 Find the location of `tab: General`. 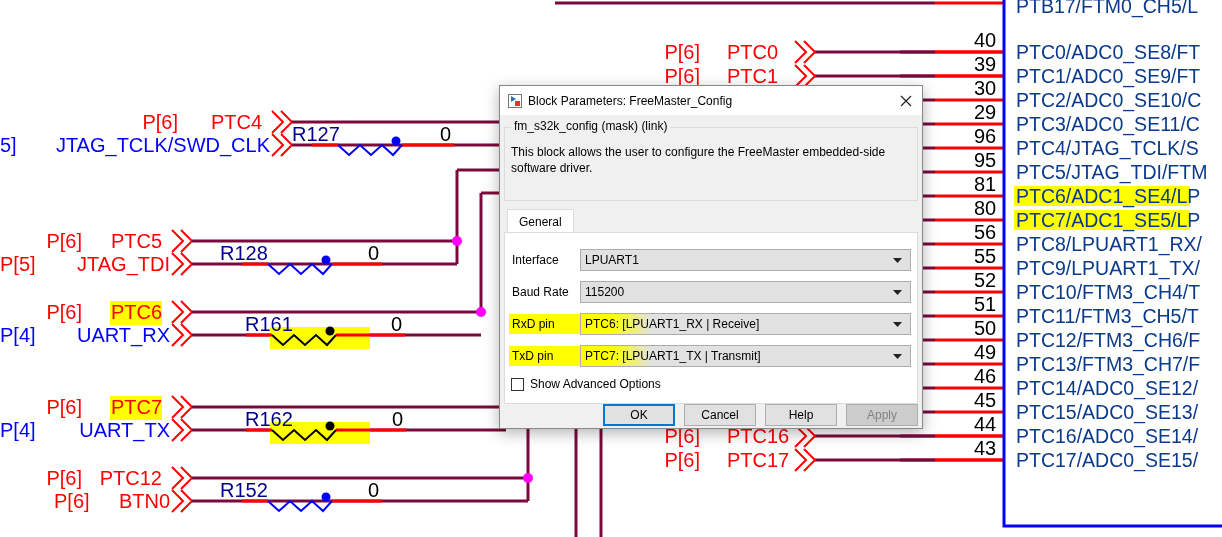

tab: General is located at coordinates (540, 221).